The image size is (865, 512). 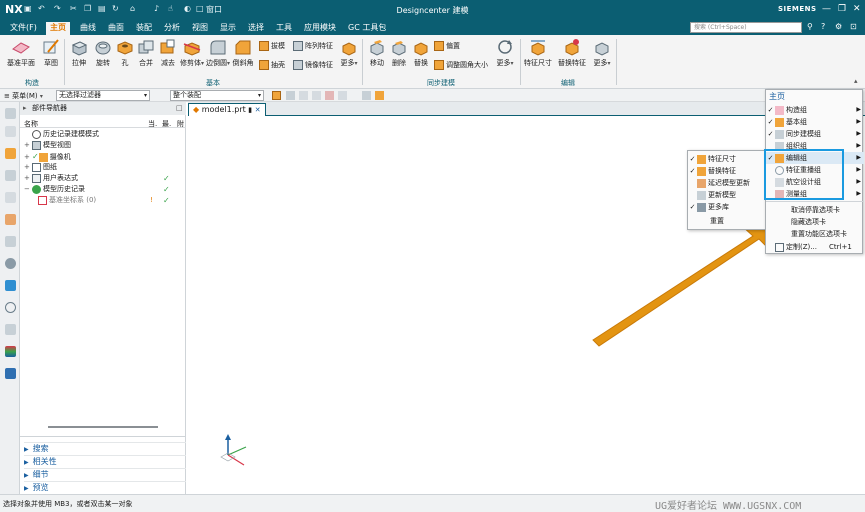 What do you see at coordinates (838, 26) in the screenshot?
I see `settings-icon: ⚙` at bounding box center [838, 26].